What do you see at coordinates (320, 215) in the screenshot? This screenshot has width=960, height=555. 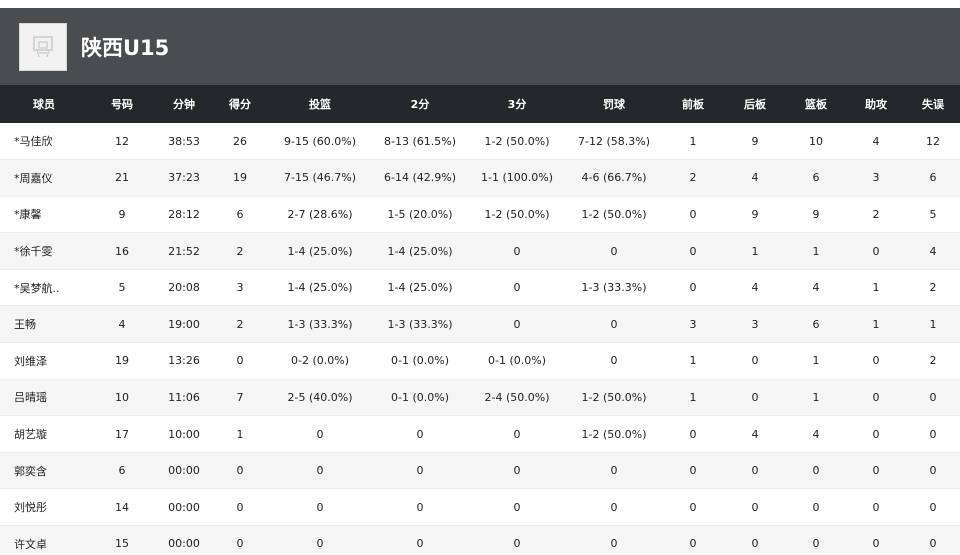 I see `stat-cell-fg: 2-7 (28.6%)` at bounding box center [320, 215].